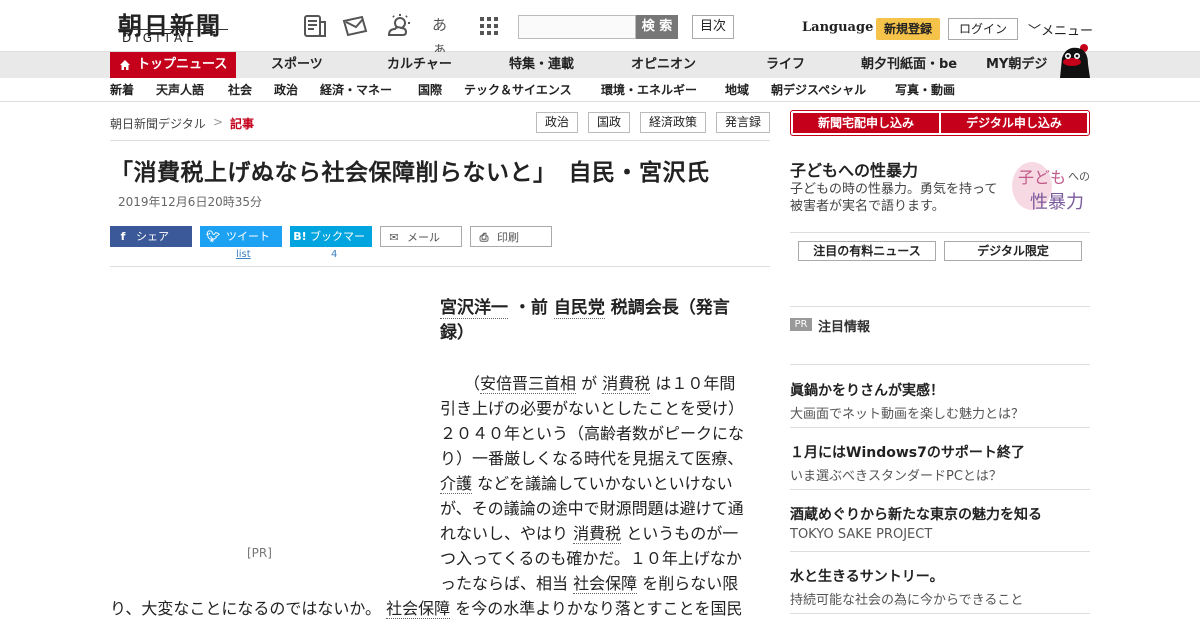  I want to click on weather-icon, so click(399, 26).